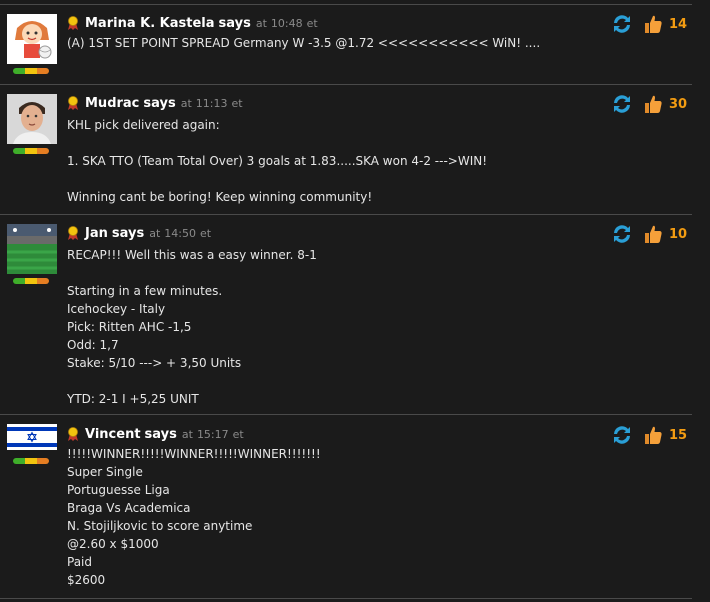 This screenshot has height=602, width=710. I want to click on comment-header: Jan says at 14:50 et, so click(139, 233).